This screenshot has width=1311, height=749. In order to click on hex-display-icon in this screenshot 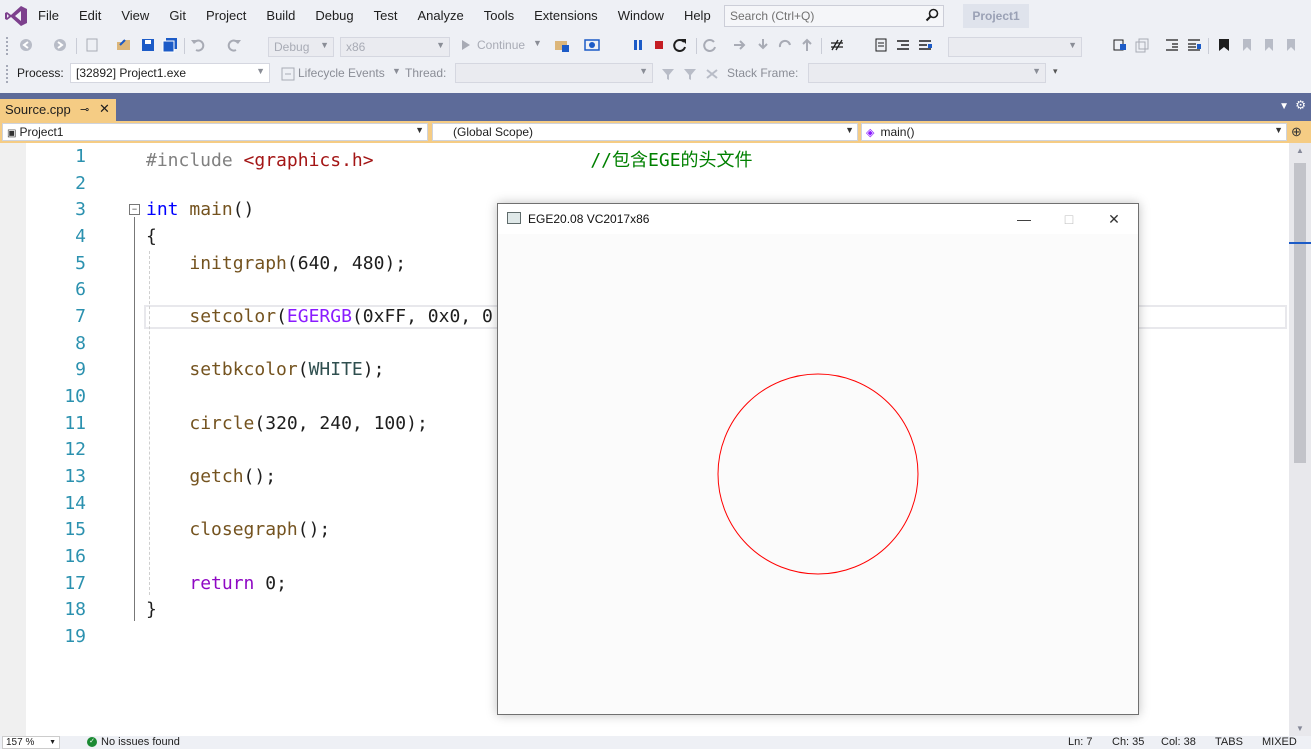, I will do `click(837, 45)`.